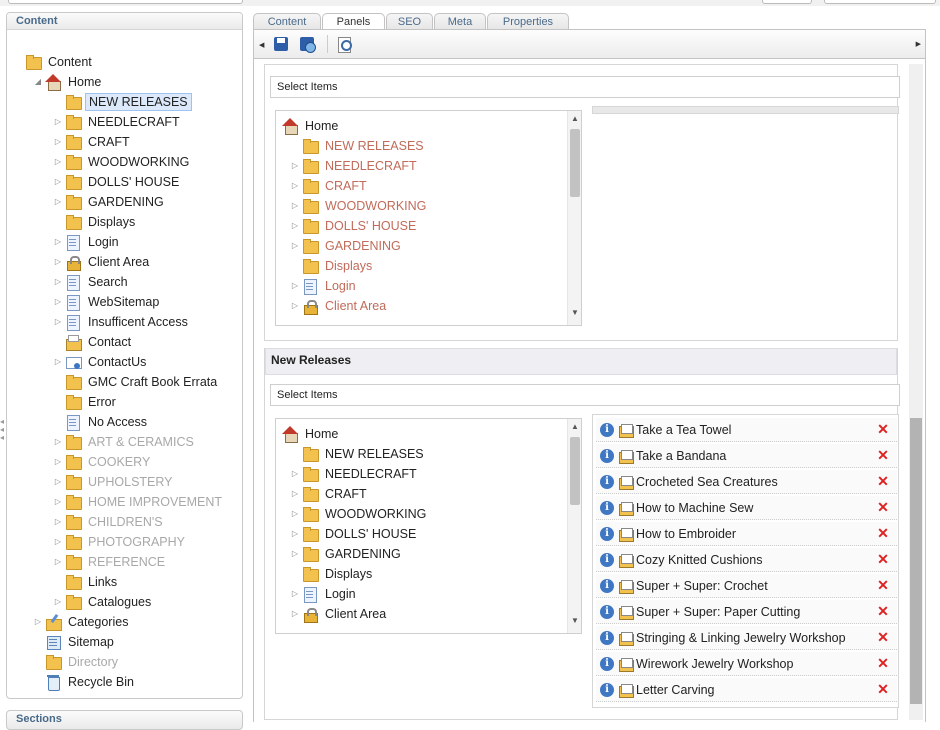 This screenshot has width=940, height=730. Describe the element at coordinates (358, 454) in the screenshot. I see `tree-node: NEW RELEASES` at that location.